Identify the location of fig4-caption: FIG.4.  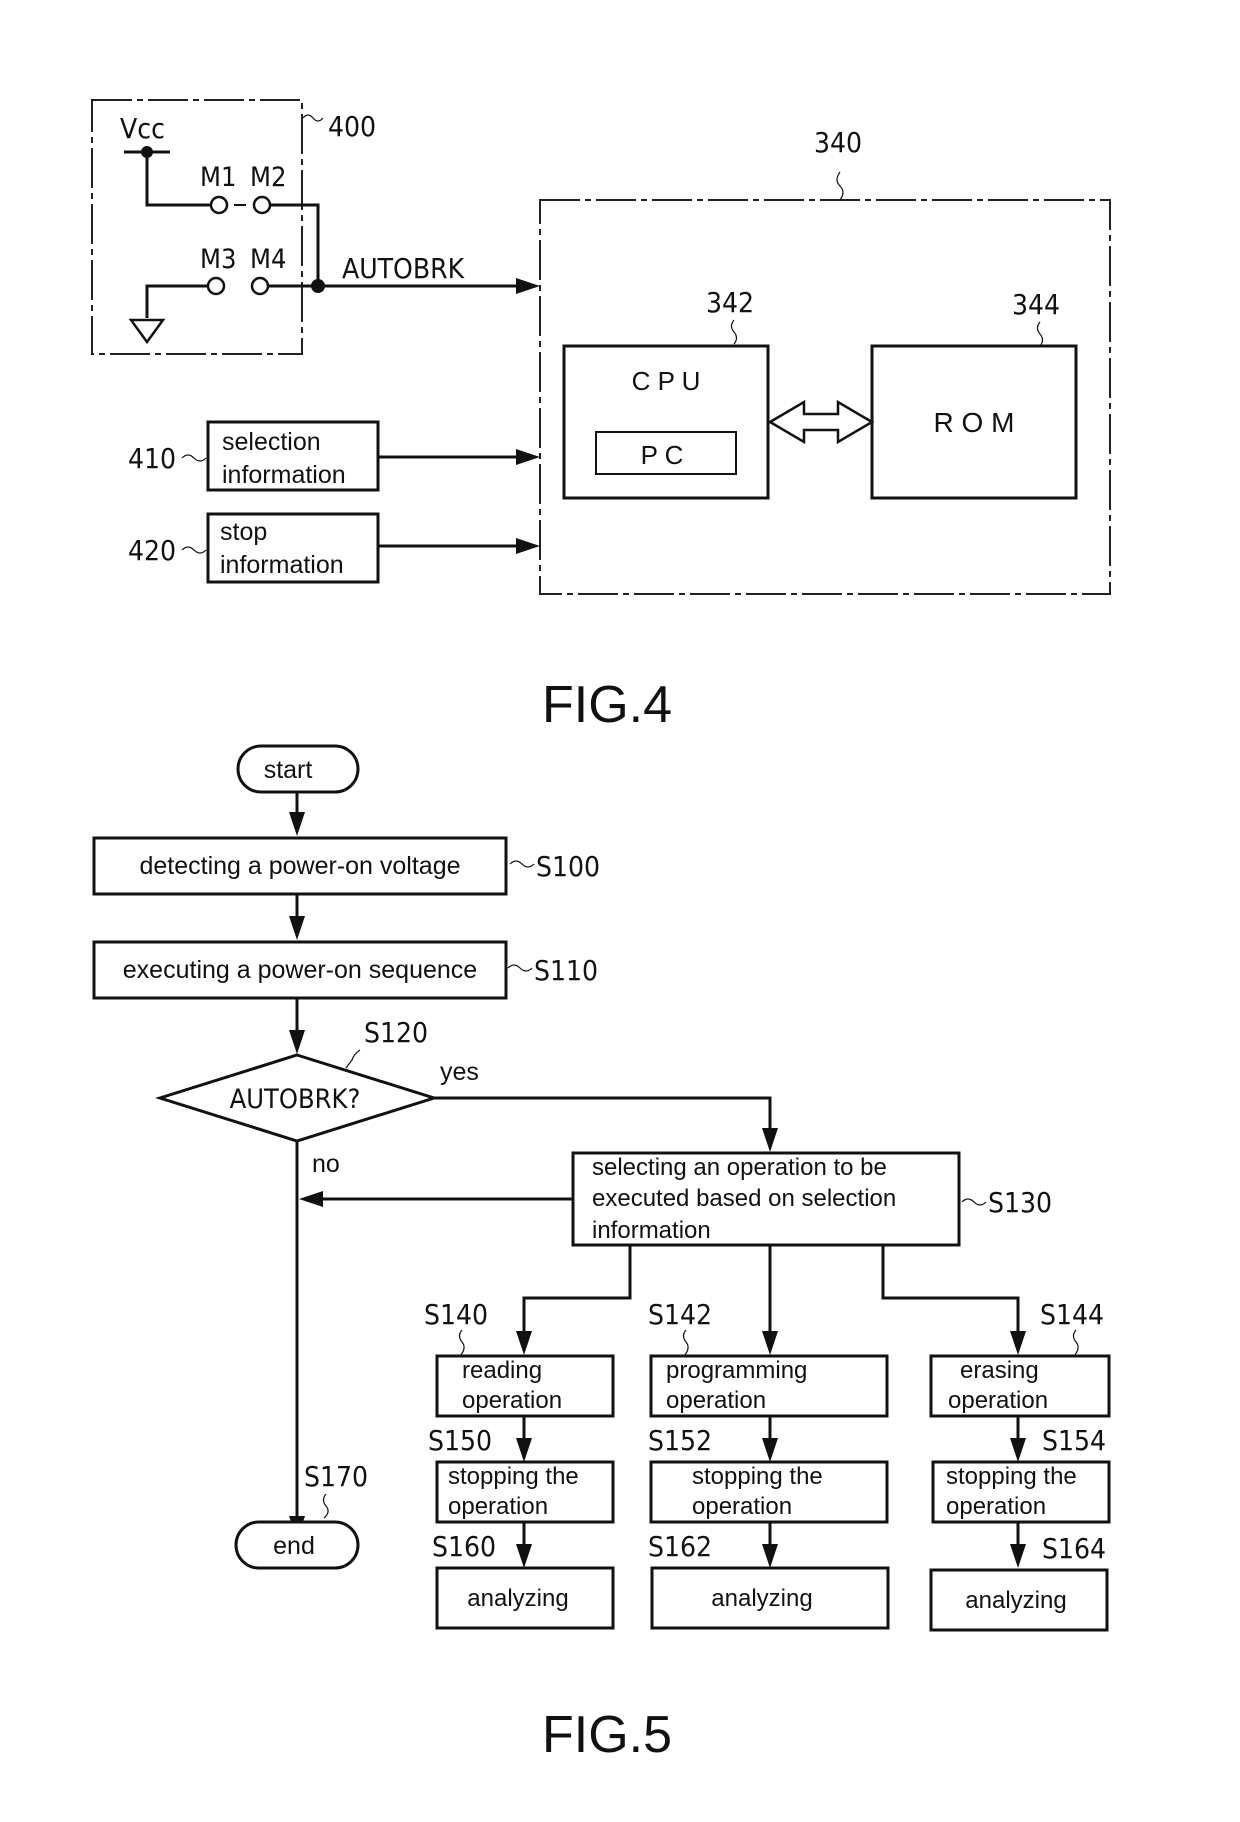
(607, 705).